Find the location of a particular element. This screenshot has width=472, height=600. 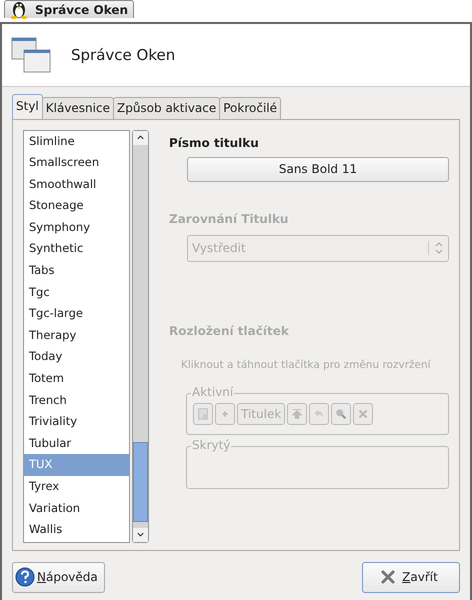

tab: Způsob aktivace is located at coordinates (166, 107).